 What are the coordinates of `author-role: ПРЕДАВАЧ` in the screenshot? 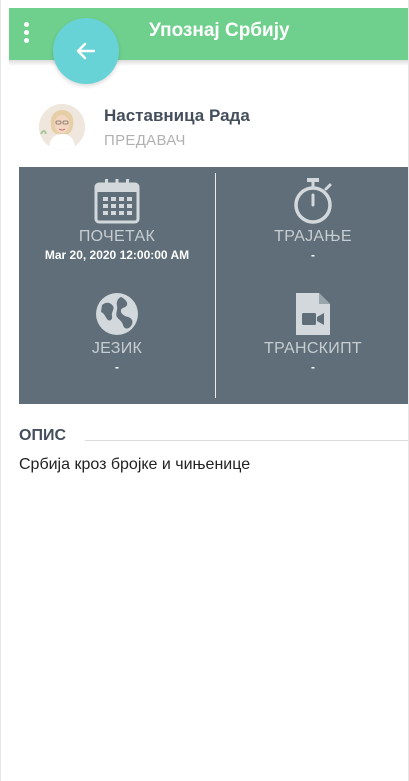 It's located at (145, 140).